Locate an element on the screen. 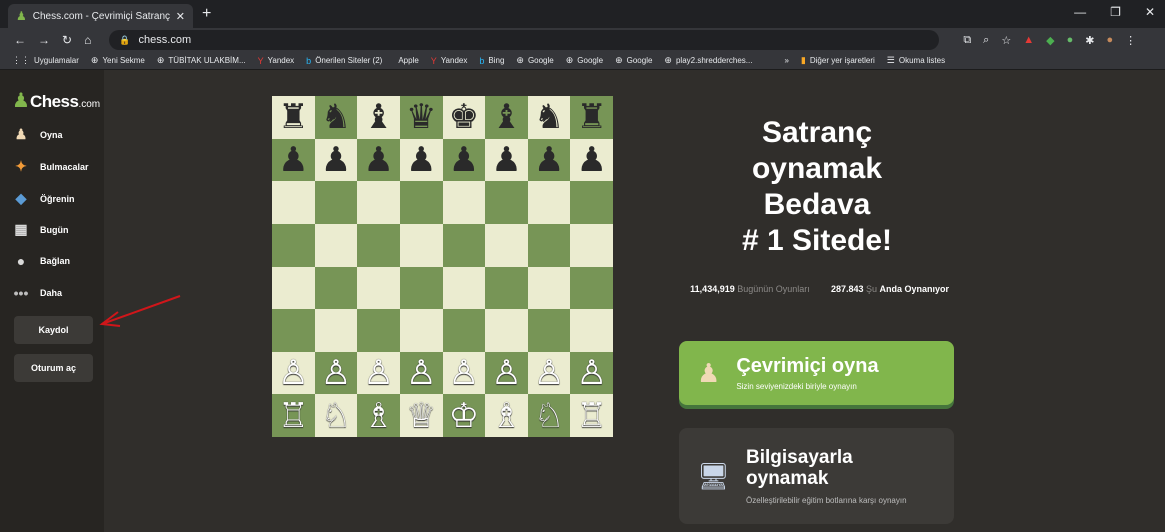 This screenshot has height=532, width=1165. black-piece: ♚ is located at coordinates (464, 117).